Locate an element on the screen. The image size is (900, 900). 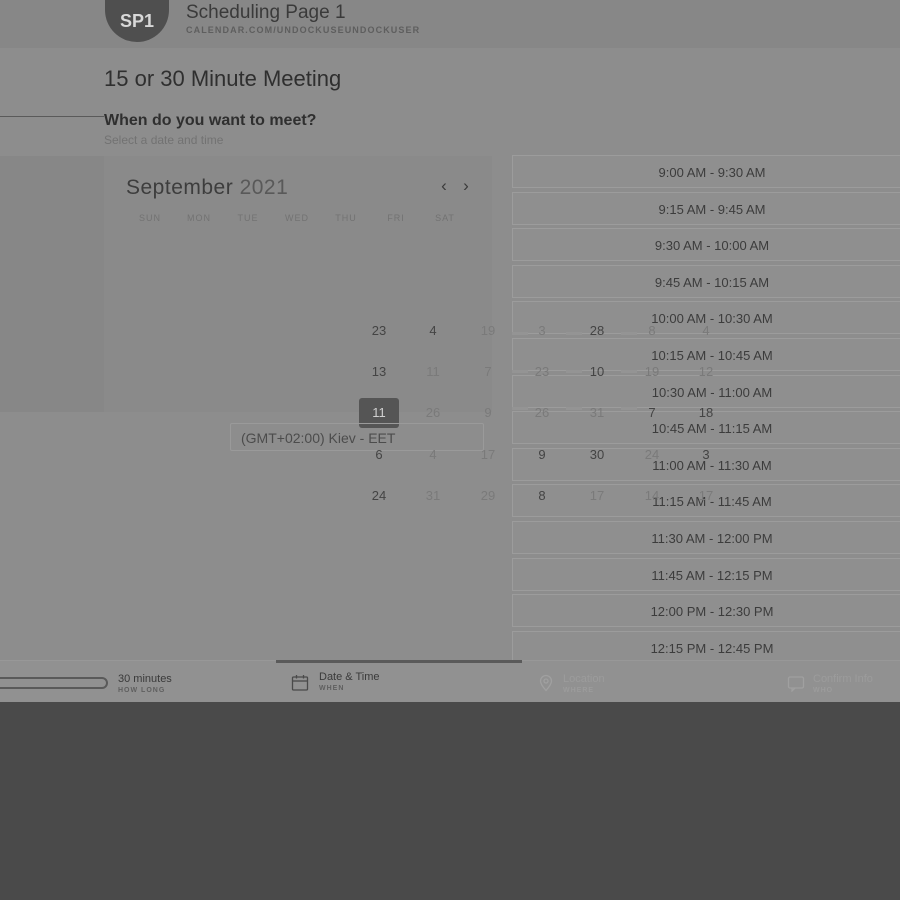
divider is located at coordinates (52, 116).